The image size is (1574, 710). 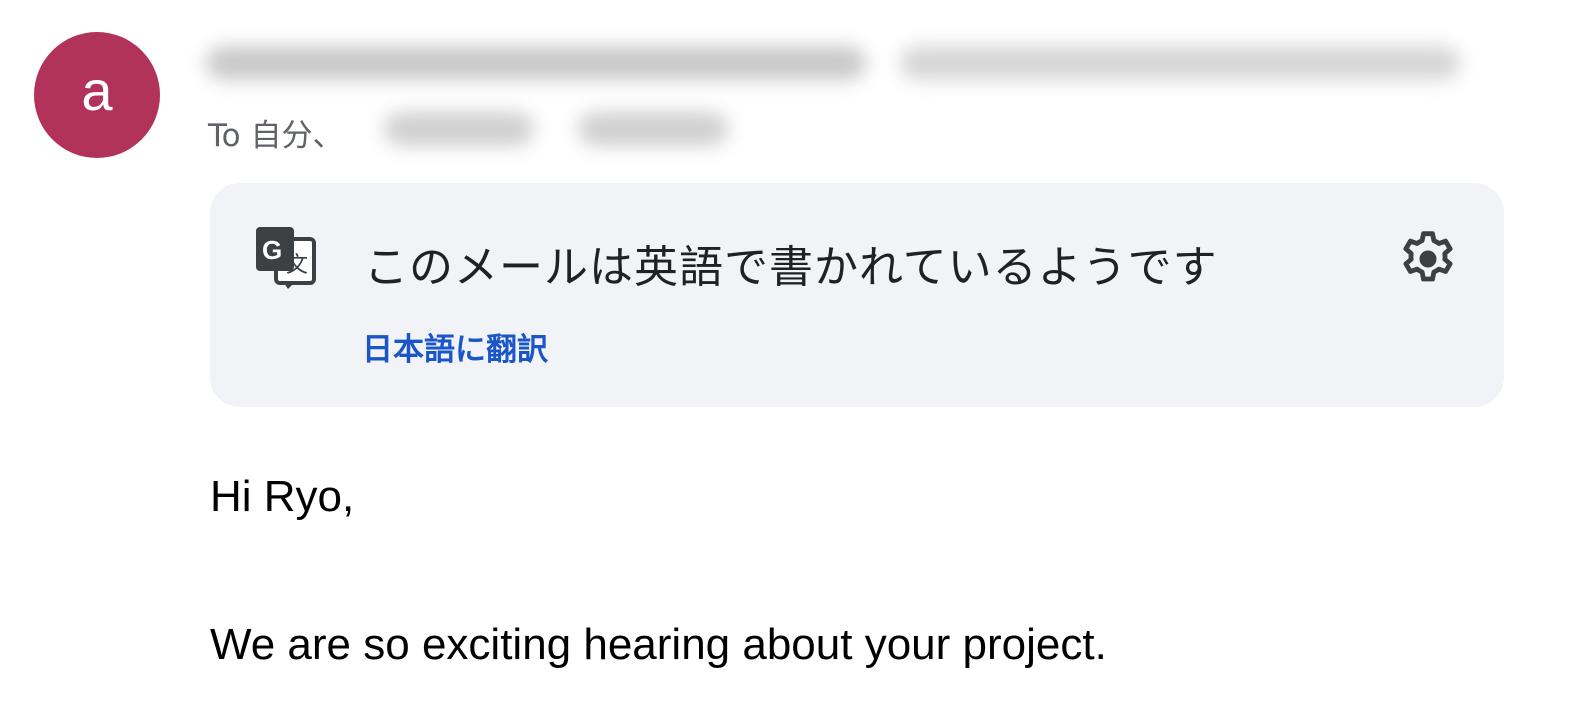 What do you see at coordinates (286, 258) in the screenshot?
I see `google-translate-icon: 文 G` at bounding box center [286, 258].